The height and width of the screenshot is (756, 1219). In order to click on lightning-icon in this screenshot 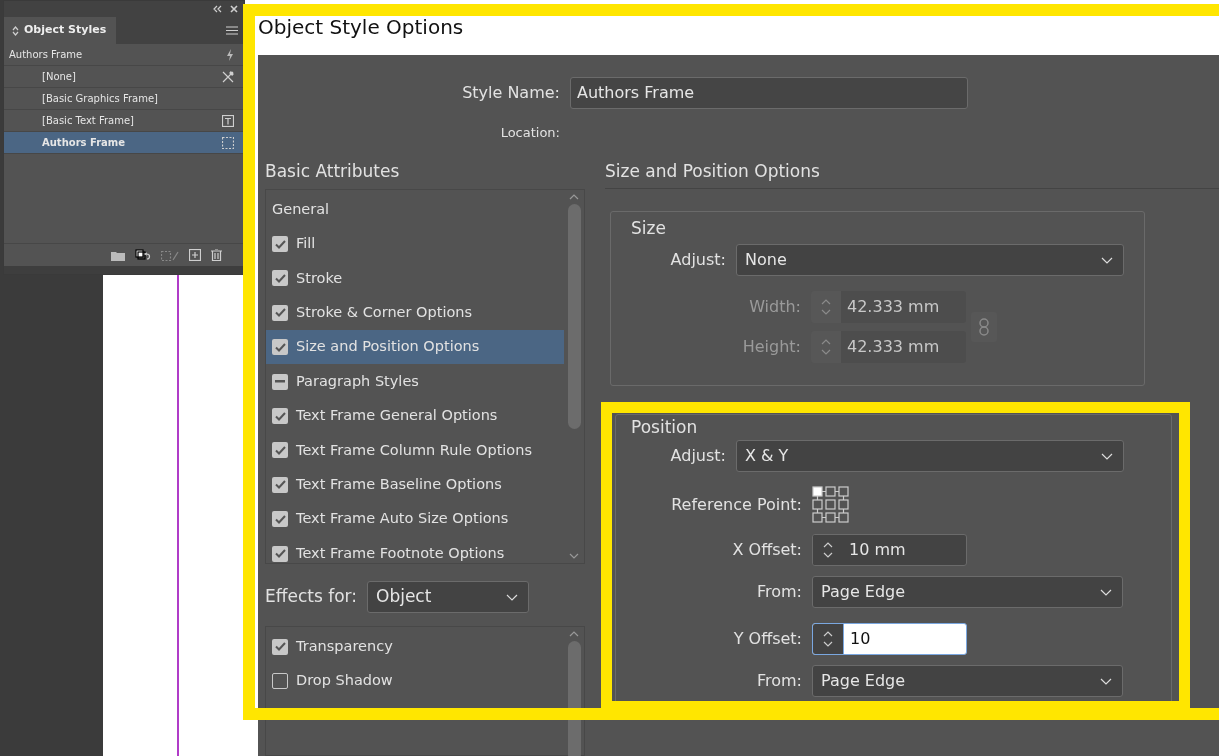, I will do `click(230, 54)`.